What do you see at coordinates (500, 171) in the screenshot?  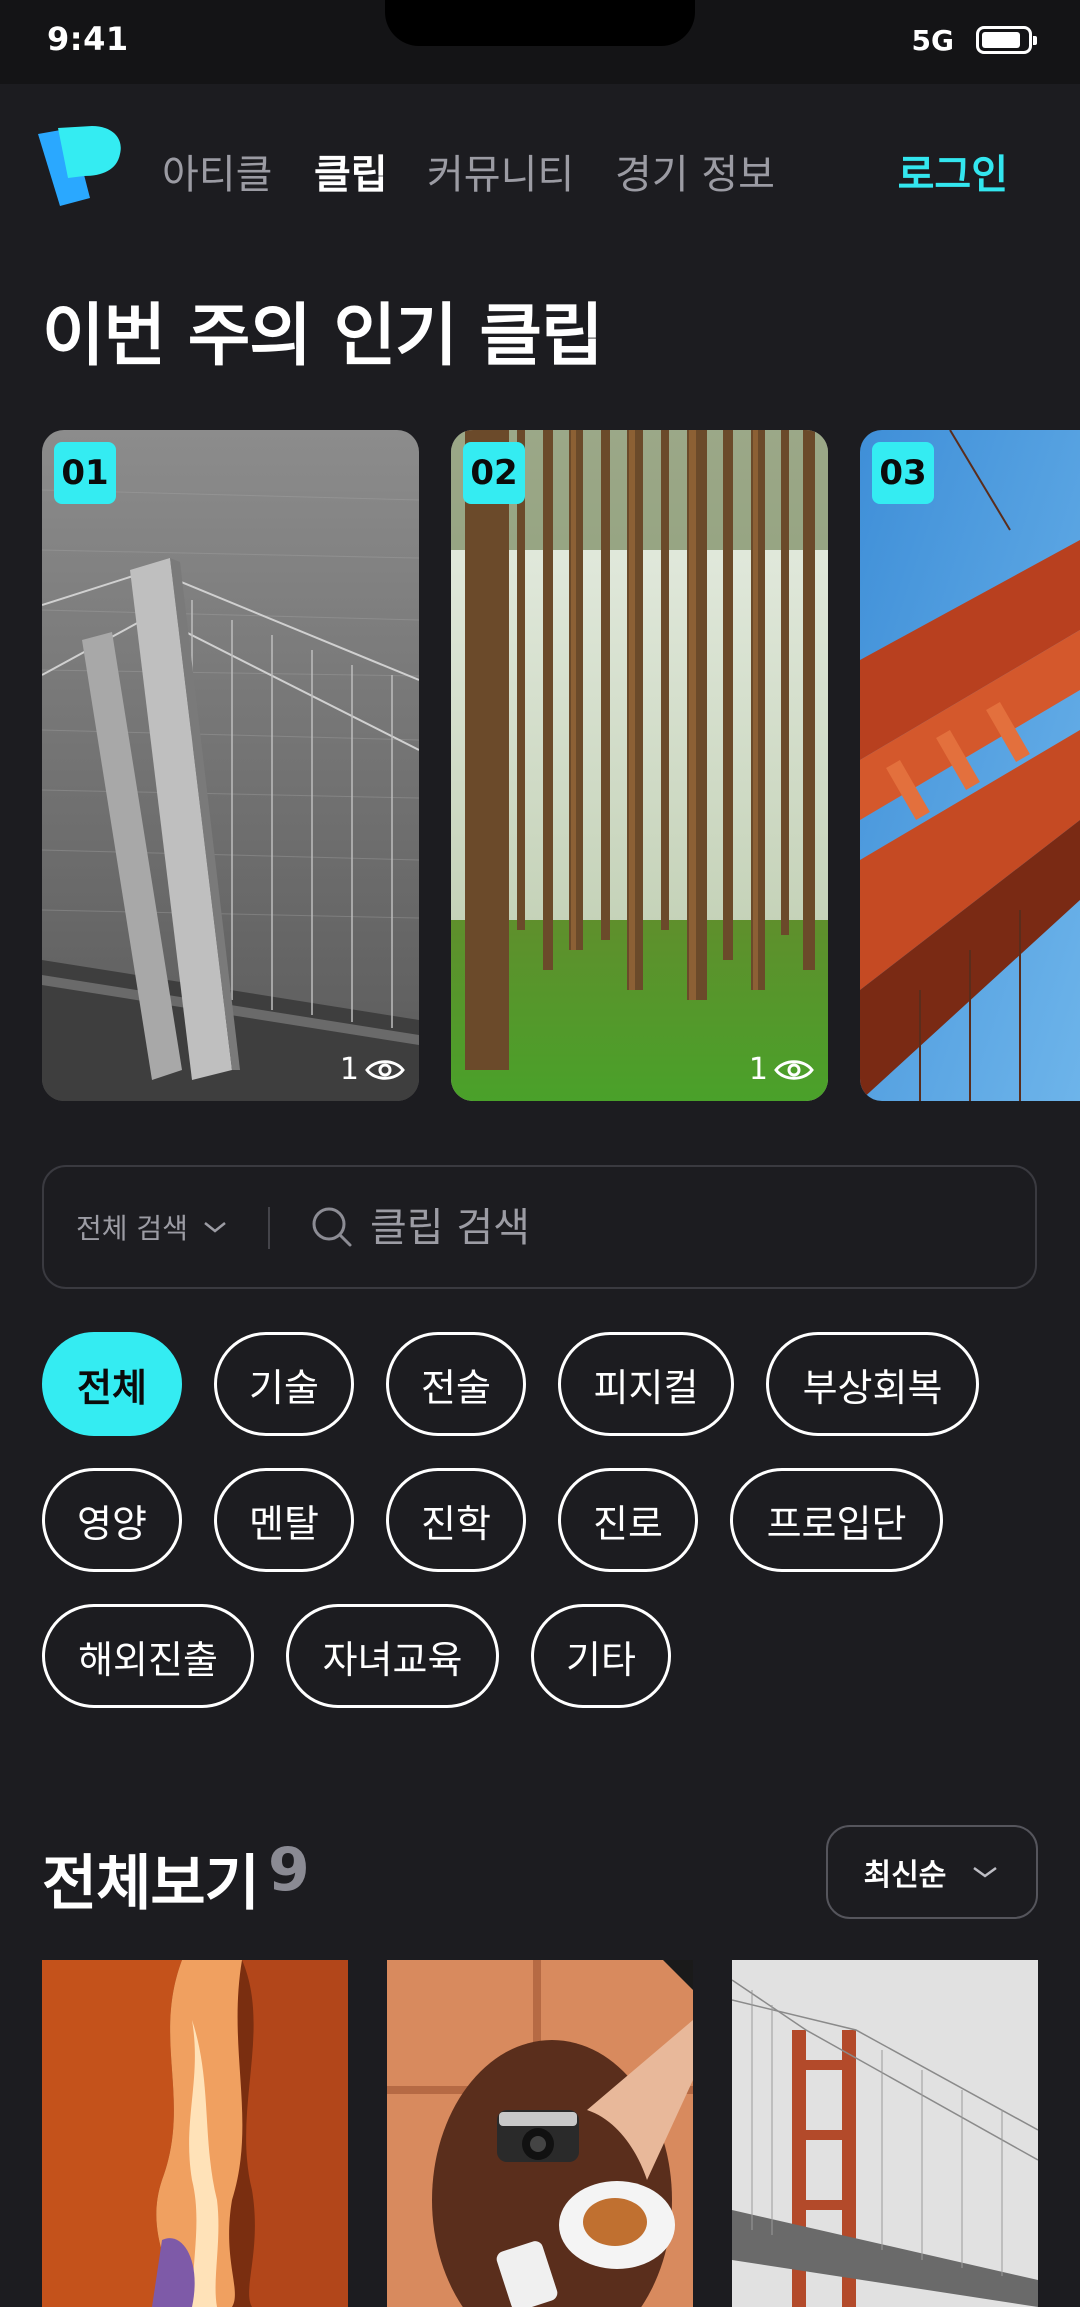 I see `nav-item-community: 커뮤니티` at bounding box center [500, 171].